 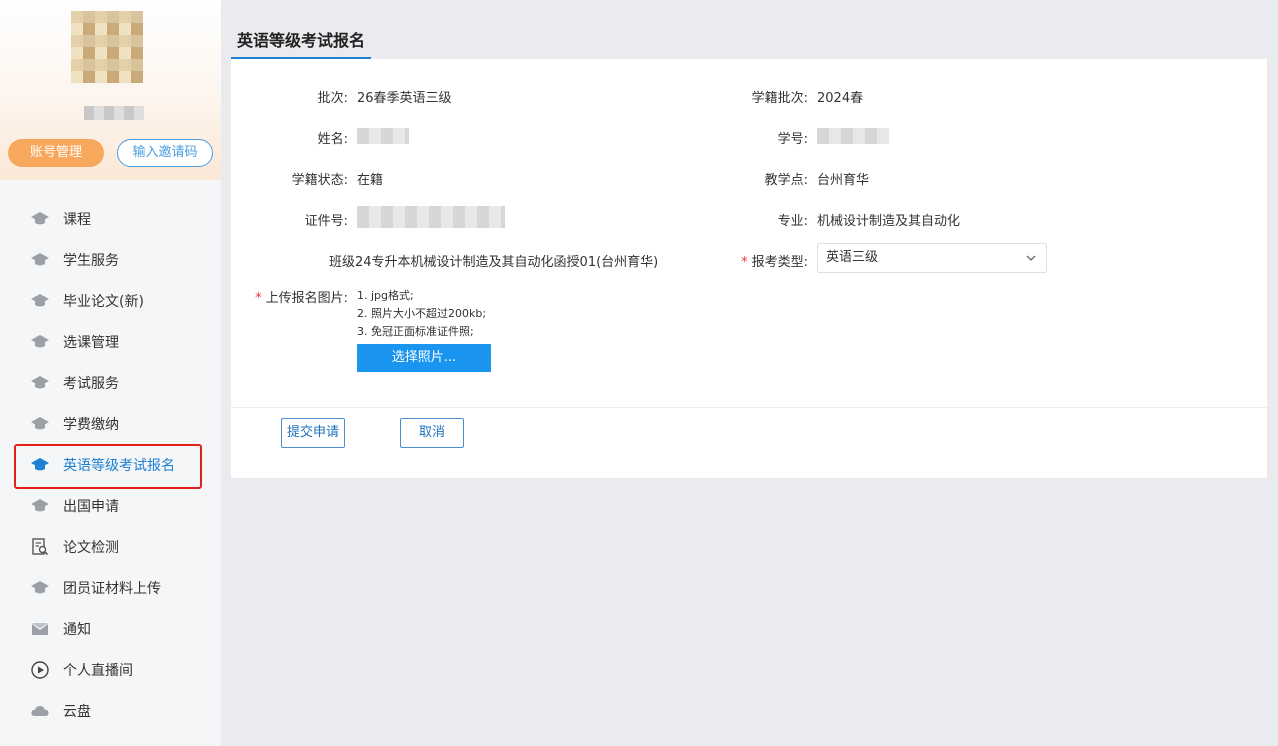 I want to click on enter-invite-code-button: 输入邀请码, so click(x=165, y=153).